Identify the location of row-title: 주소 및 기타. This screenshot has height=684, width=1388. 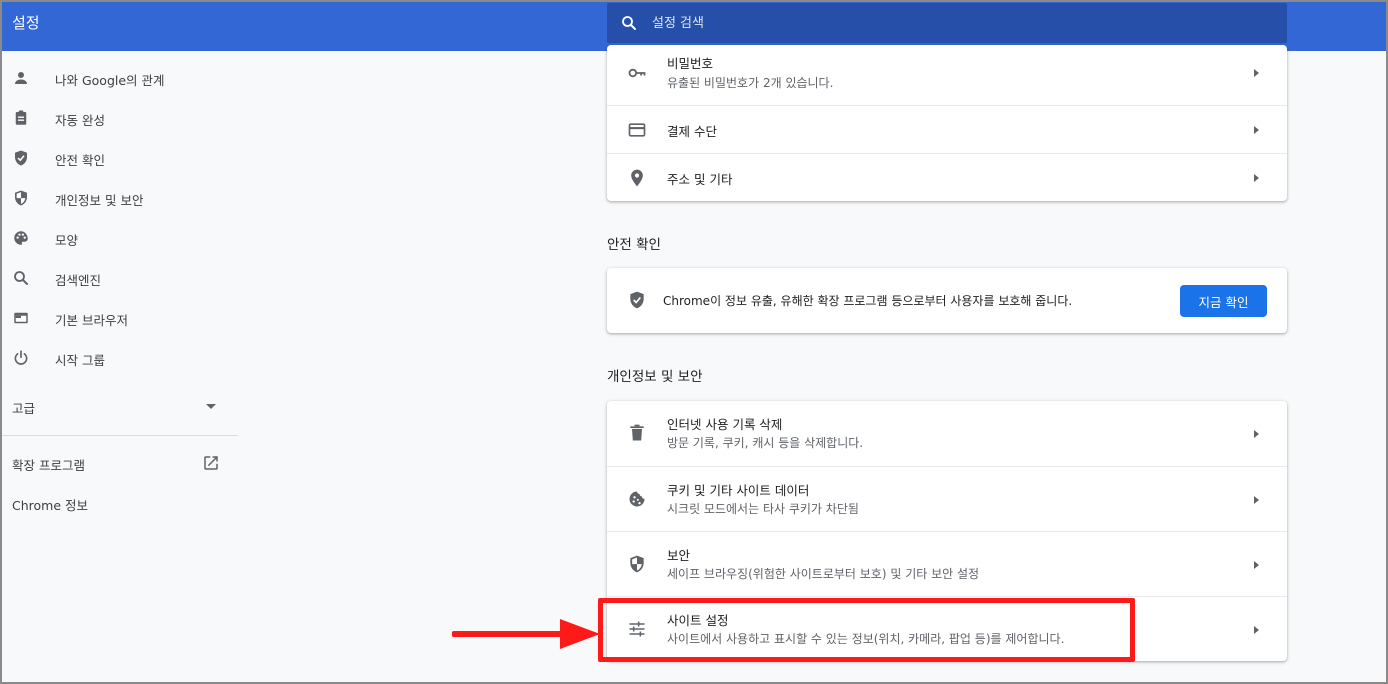
(700, 179).